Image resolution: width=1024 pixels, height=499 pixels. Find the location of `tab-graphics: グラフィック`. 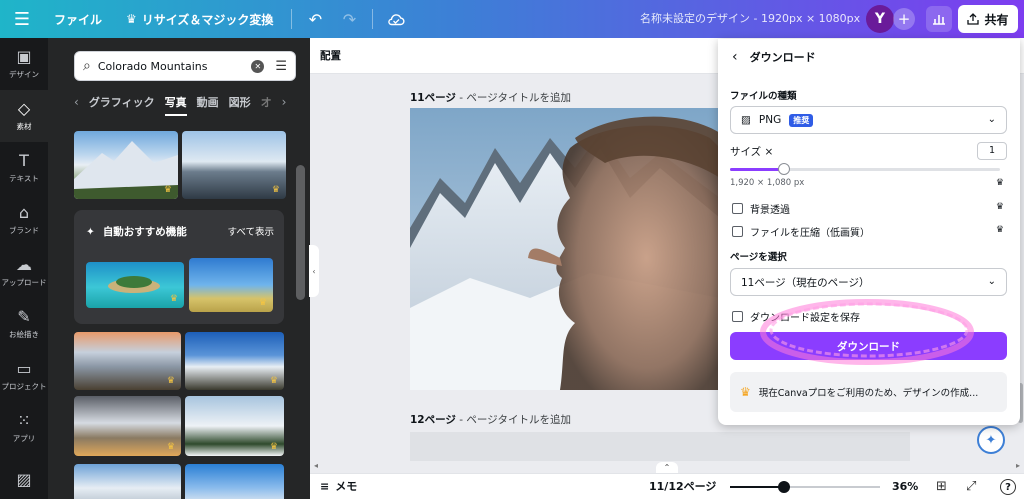

tab-graphics: グラフィック is located at coordinates (122, 102).